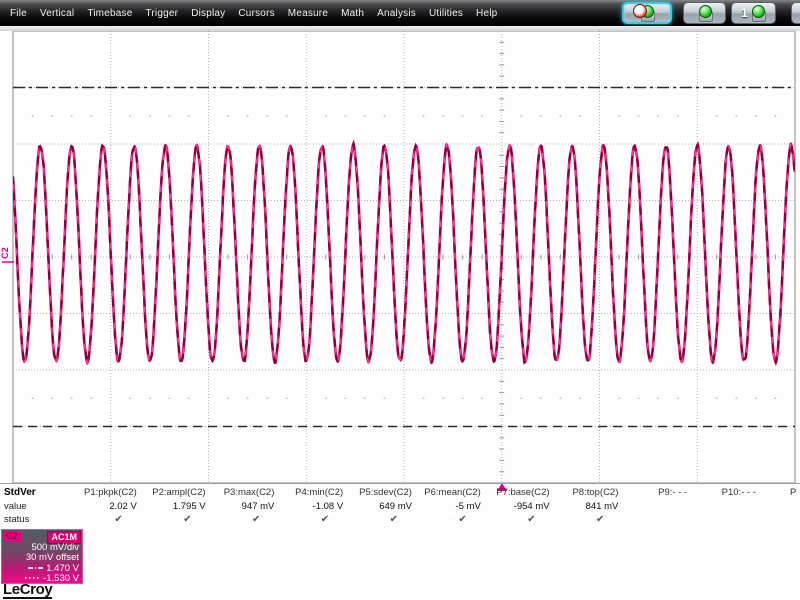 The image size is (800, 600). What do you see at coordinates (395, 506) in the screenshot?
I see `measure-p5-value: 649 mV` at bounding box center [395, 506].